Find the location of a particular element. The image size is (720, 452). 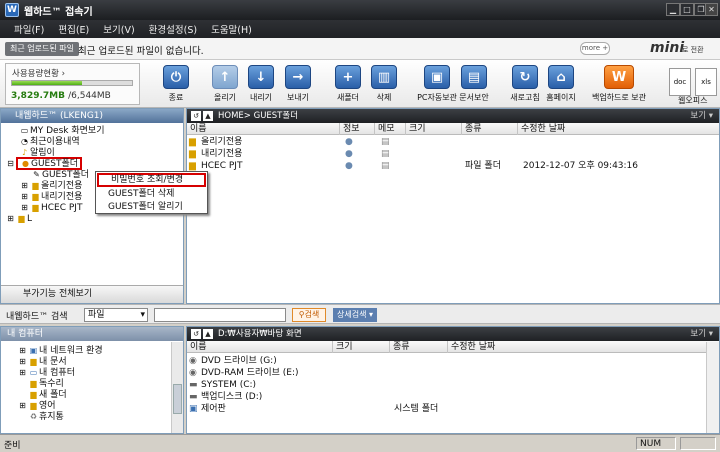

file-name: SYSTEM (C:) is located at coordinates (229, 385).